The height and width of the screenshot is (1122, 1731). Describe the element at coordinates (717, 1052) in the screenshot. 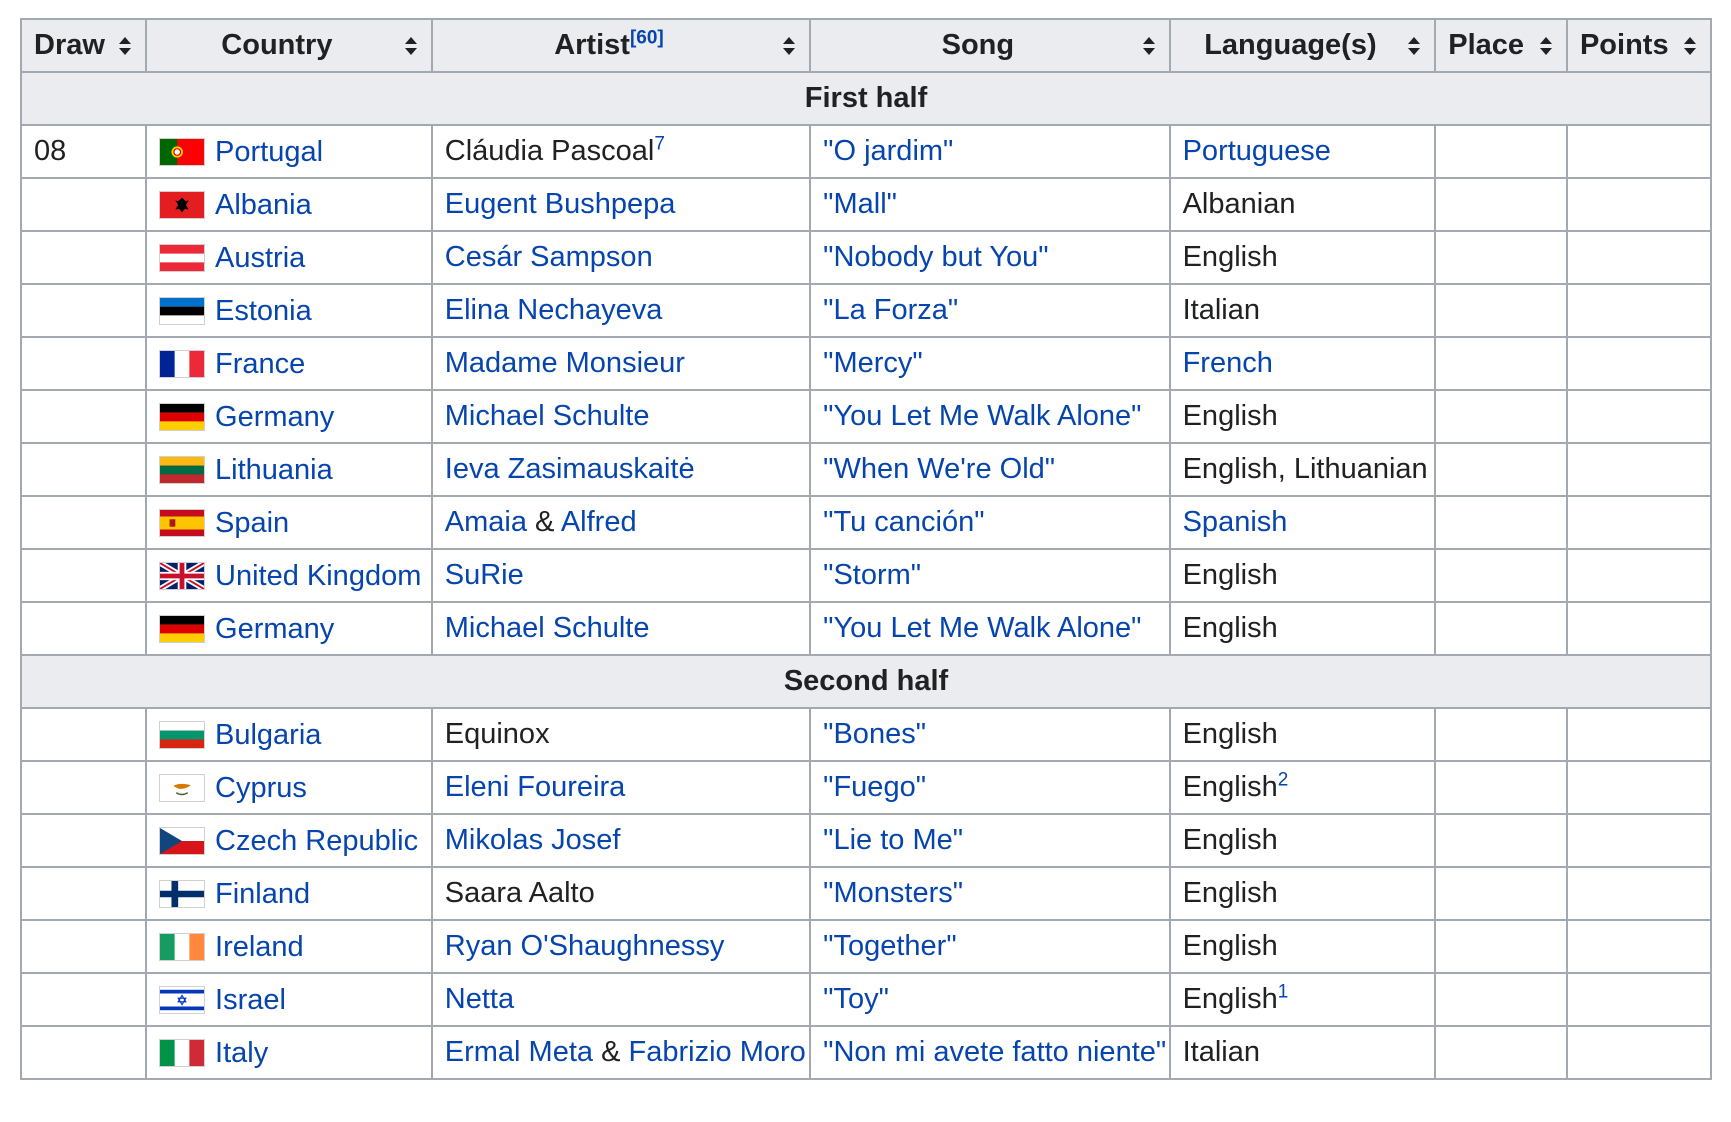

I see `artist-link: Fabrizio Moro` at that location.